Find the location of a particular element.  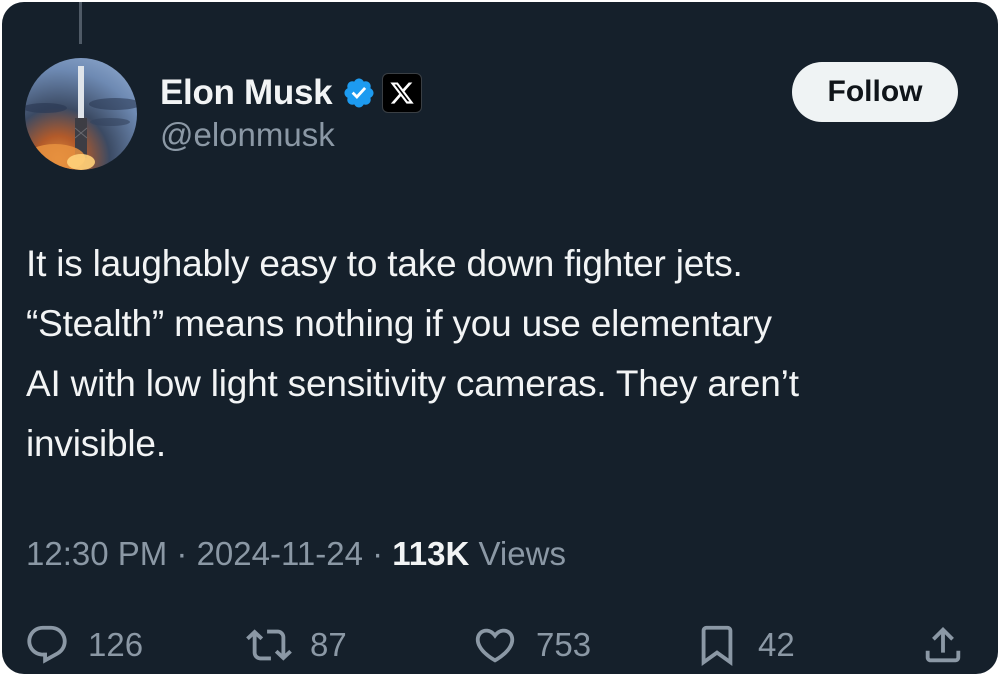

author-name: Elon Musk is located at coordinates (246, 93).